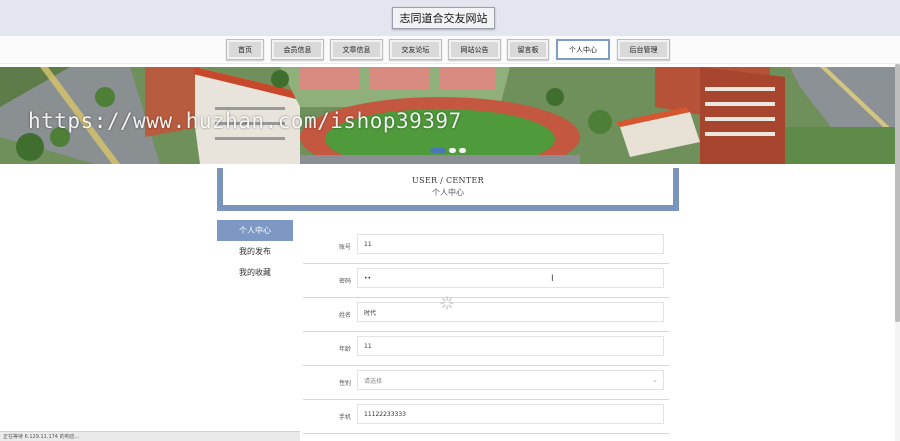 The width and height of the screenshot is (900, 441). Describe the element at coordinates (344, 247) in the screenshot. I see `account-label: 账号` at that location.